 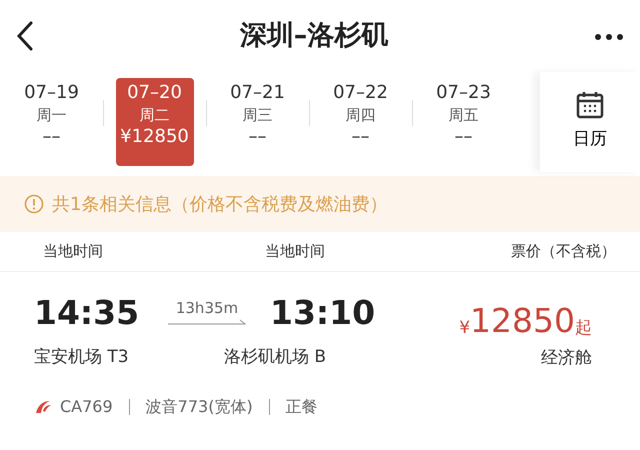 What do you see at coordinates (82, 357) in the screenshot?
I see `departure-airport: 宝安机场 T3` at bounding box center [82, 357].